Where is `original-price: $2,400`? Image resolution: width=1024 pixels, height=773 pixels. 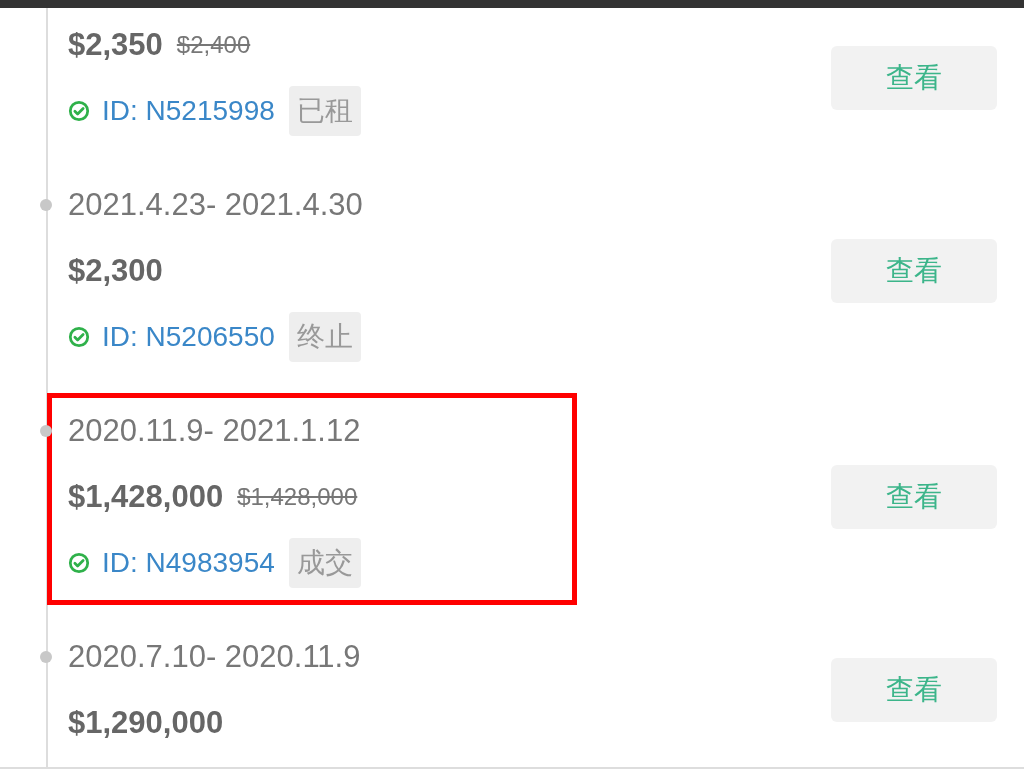 original-price: $2,400 is located at coordinates (213, 45).